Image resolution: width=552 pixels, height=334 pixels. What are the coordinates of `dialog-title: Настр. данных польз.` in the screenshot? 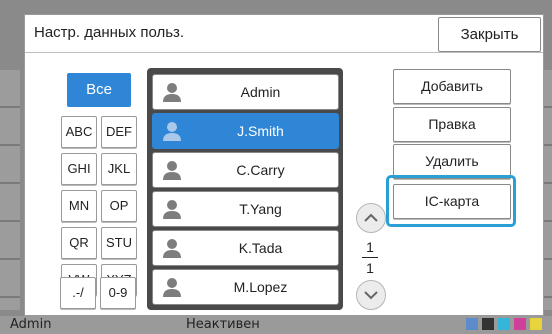 It's located at (109, 32).